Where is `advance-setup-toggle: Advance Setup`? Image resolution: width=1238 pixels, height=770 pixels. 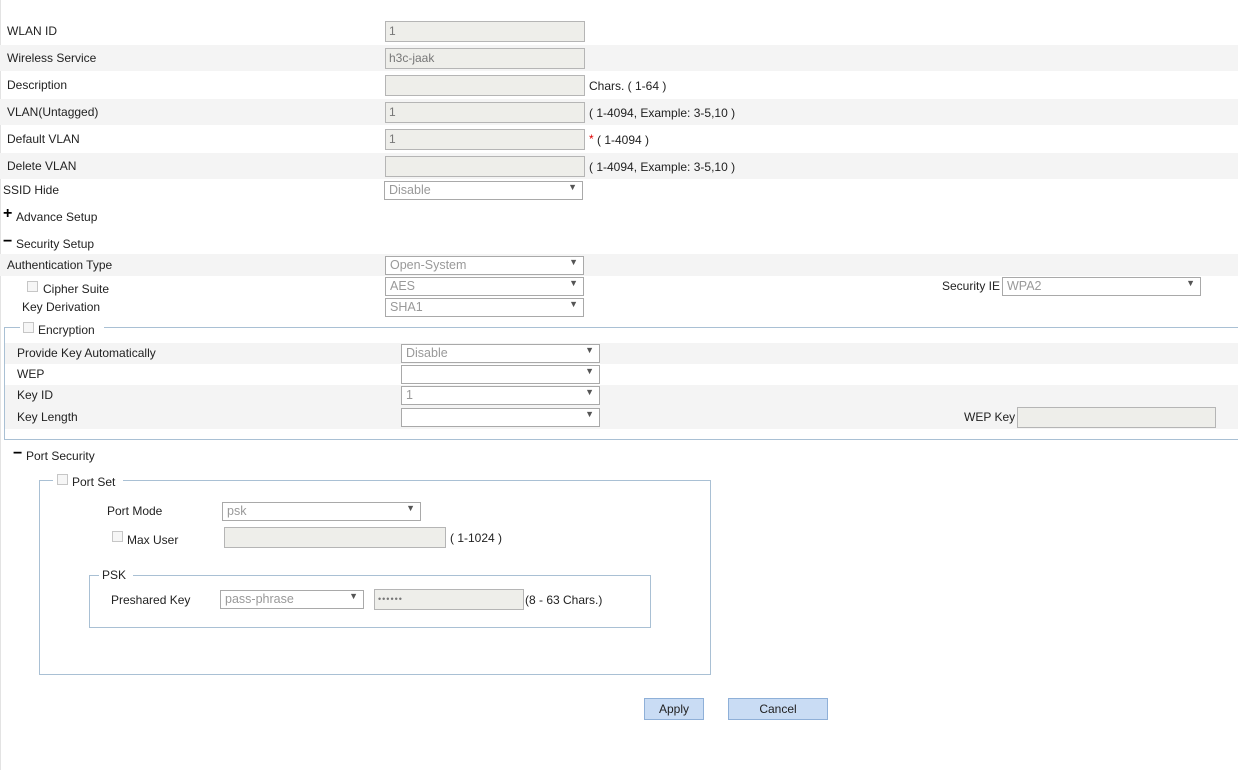
advance-setup-toggle: Advance Setup is located at coordinates (56, 217).